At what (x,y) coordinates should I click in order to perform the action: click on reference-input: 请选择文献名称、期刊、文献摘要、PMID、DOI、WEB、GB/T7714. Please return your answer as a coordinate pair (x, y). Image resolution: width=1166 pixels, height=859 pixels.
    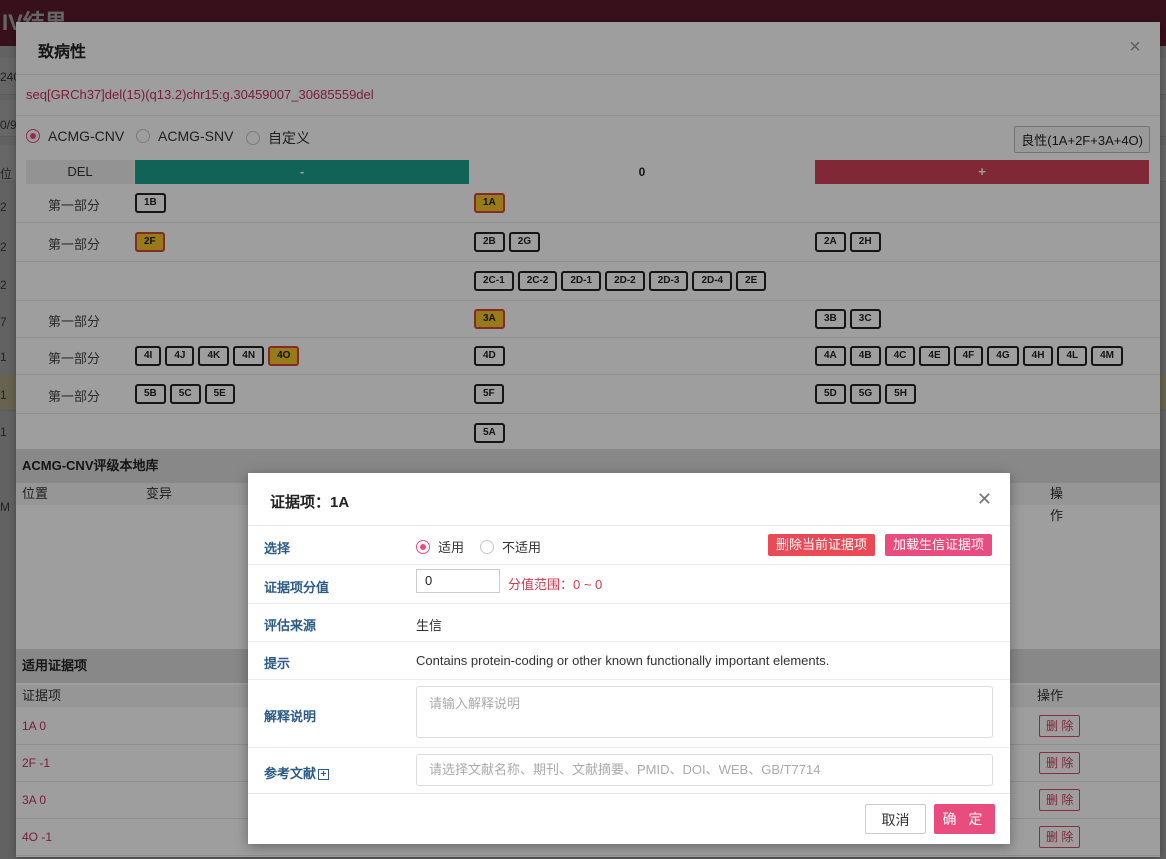
    Looking at the image, I should click on (704, 770).